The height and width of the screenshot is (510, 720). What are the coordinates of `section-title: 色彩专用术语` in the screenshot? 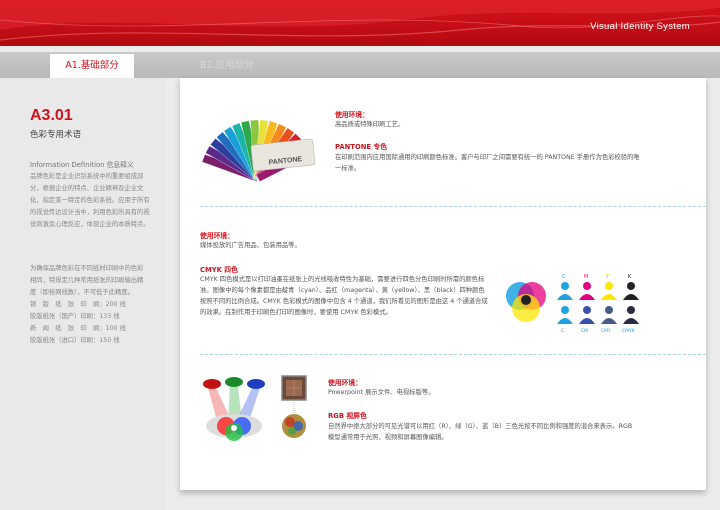 It's located at (56, 135).